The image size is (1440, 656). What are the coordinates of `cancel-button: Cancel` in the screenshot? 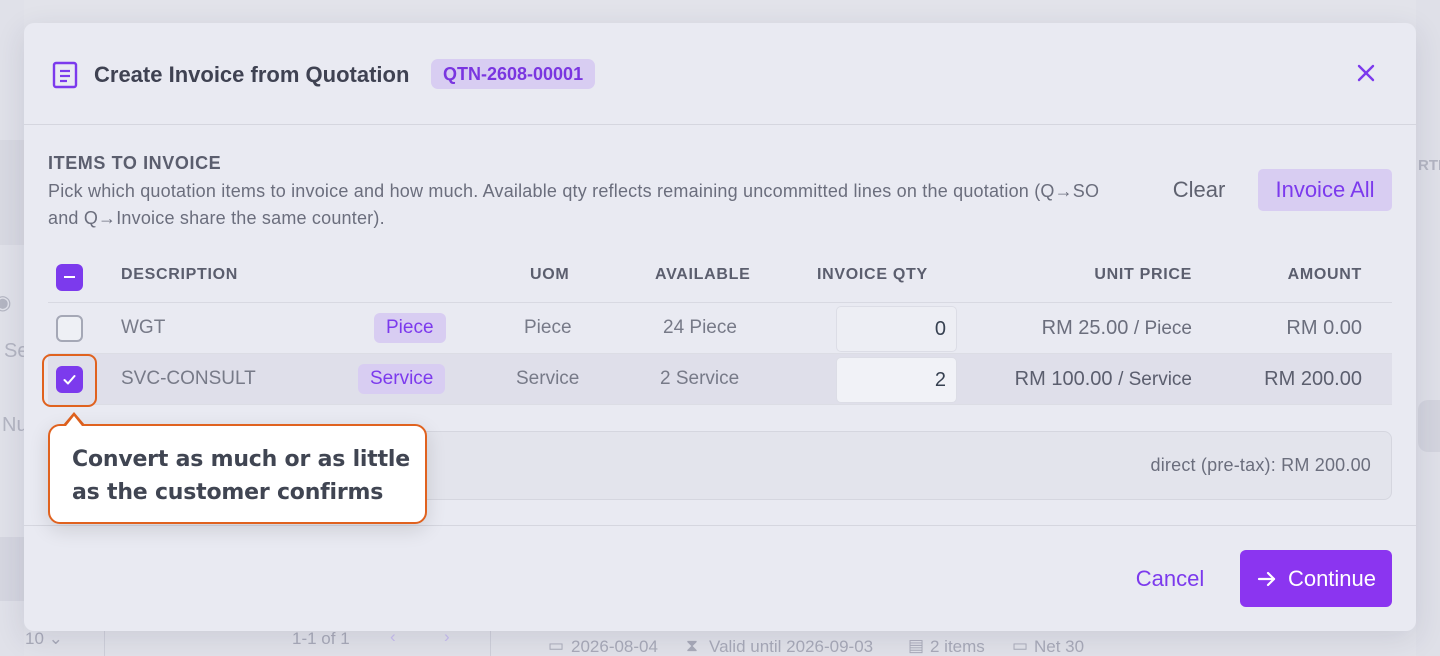 It's located at (1170, 579).